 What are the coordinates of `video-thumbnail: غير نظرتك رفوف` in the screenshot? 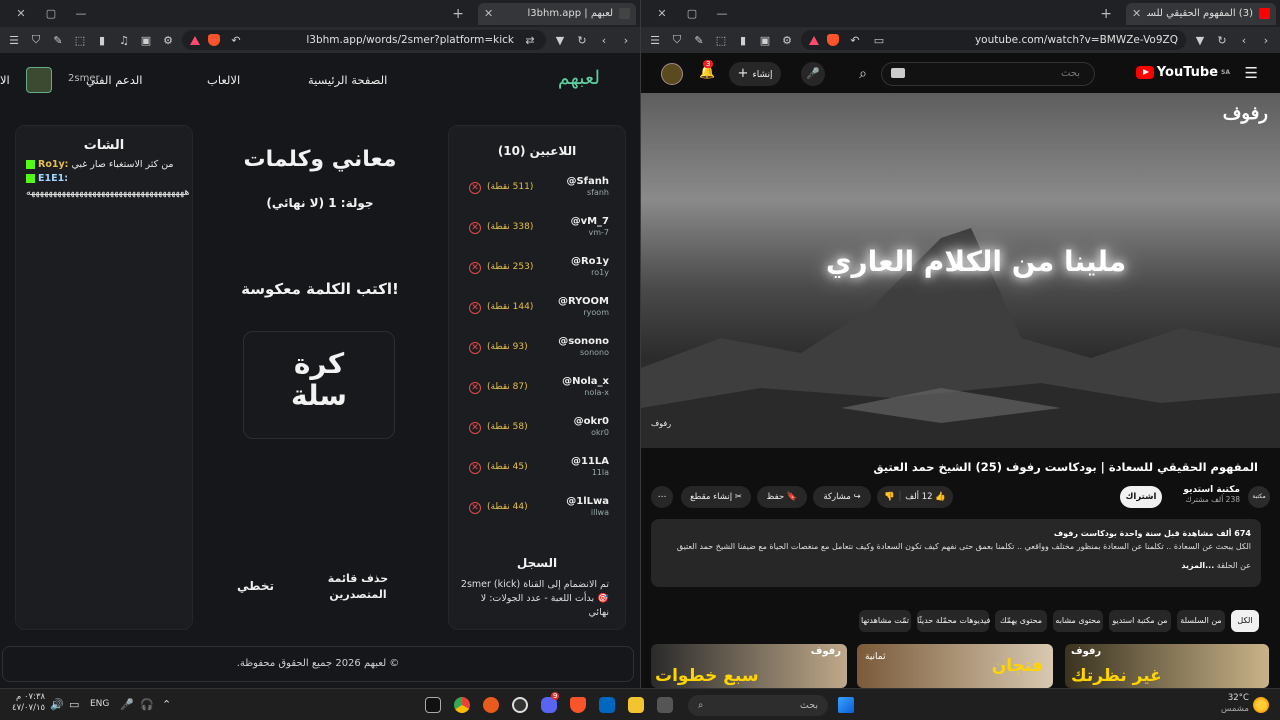 It's located at (1167, 666).